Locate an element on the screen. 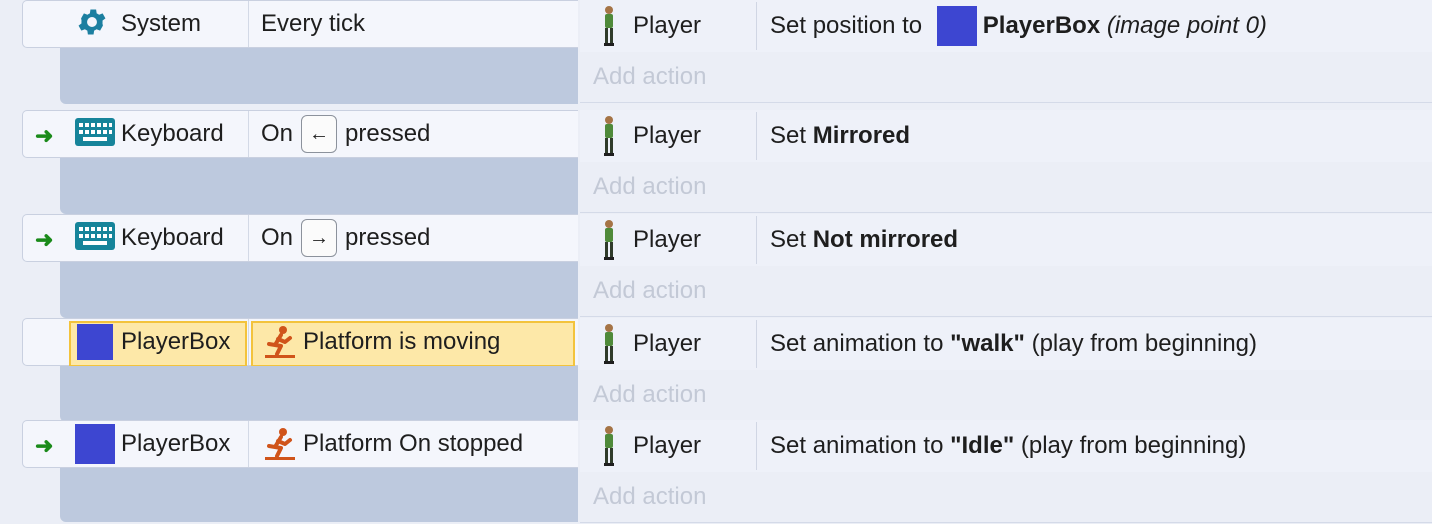 This screenshot has width=1432, height=524. event-condition-row: System Every tick is located at coordinates (300, 24).